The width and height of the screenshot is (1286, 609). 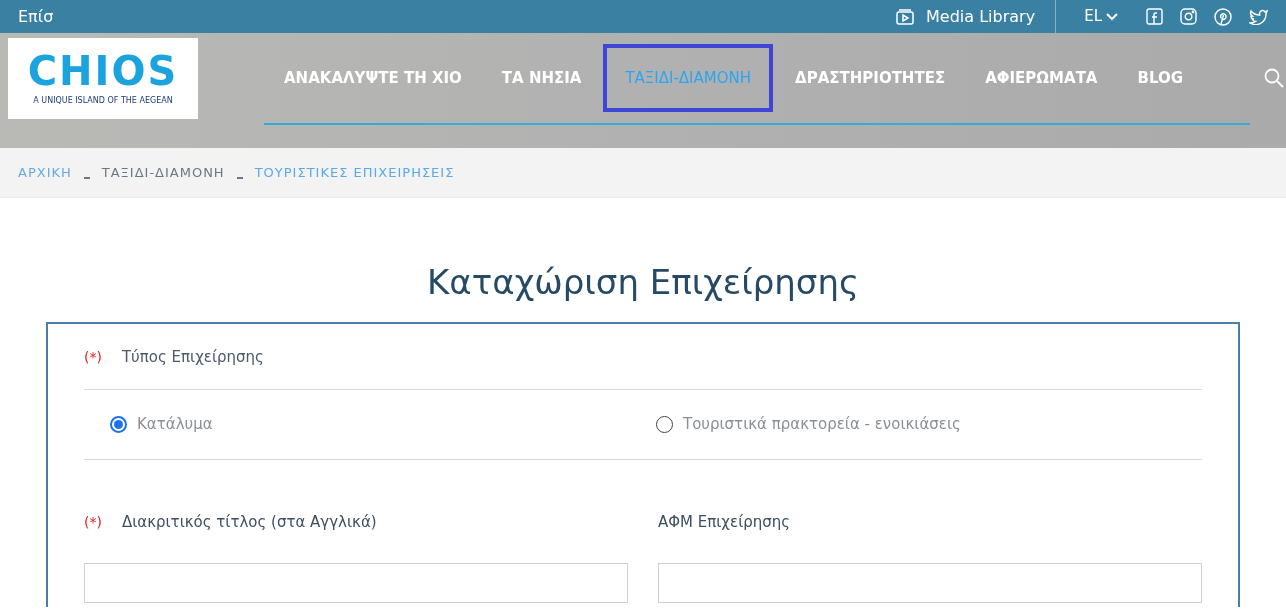 What do you see at coordinates (354, 172) in the screenshot?
I see `breadcrumb-current: ΤΟΥΡΙΣΤΙΚΕΣ ΕΠΙΧΕΙΡΗΣΕΙΣ` at bounding box center [354, 172].